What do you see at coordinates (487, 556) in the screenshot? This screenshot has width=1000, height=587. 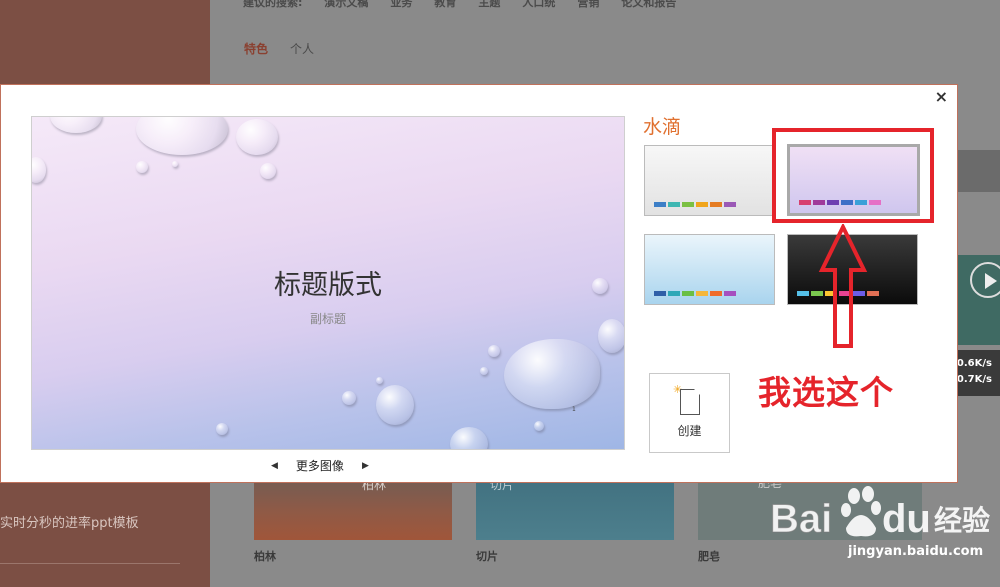 I see `tile-caption: 切片` at bounding box center [487, 556].